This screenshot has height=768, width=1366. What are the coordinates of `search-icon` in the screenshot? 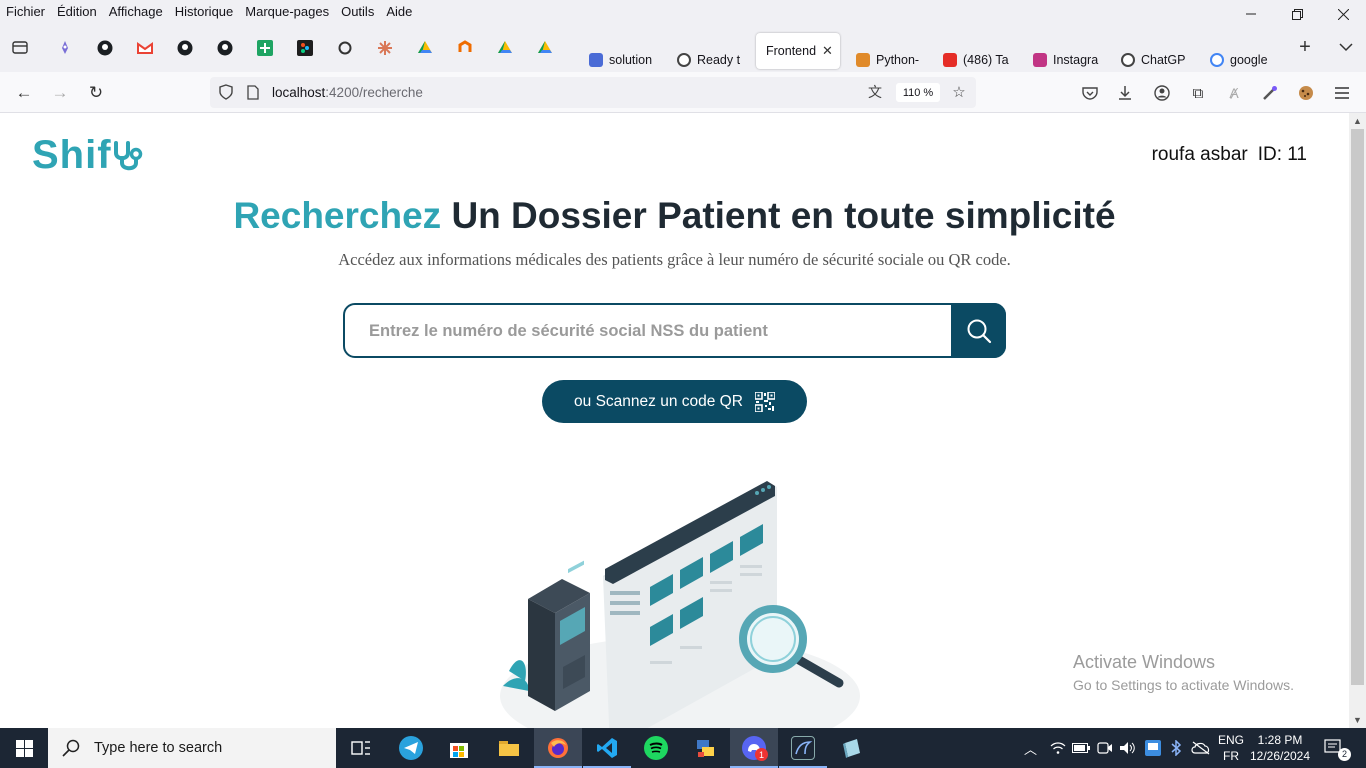 It's located at (979, 331).